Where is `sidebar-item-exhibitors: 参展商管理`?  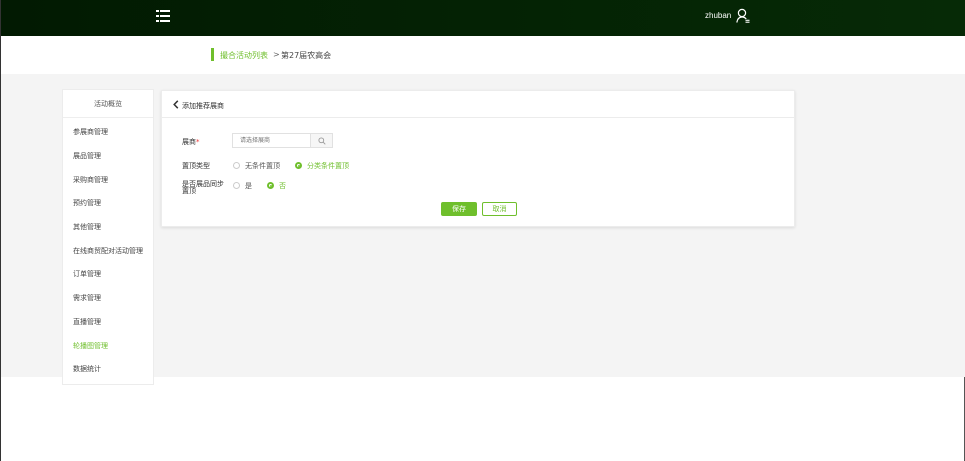 sidebar-item-exhibitors: 参展商管理 is located at coordinates (90, 132).